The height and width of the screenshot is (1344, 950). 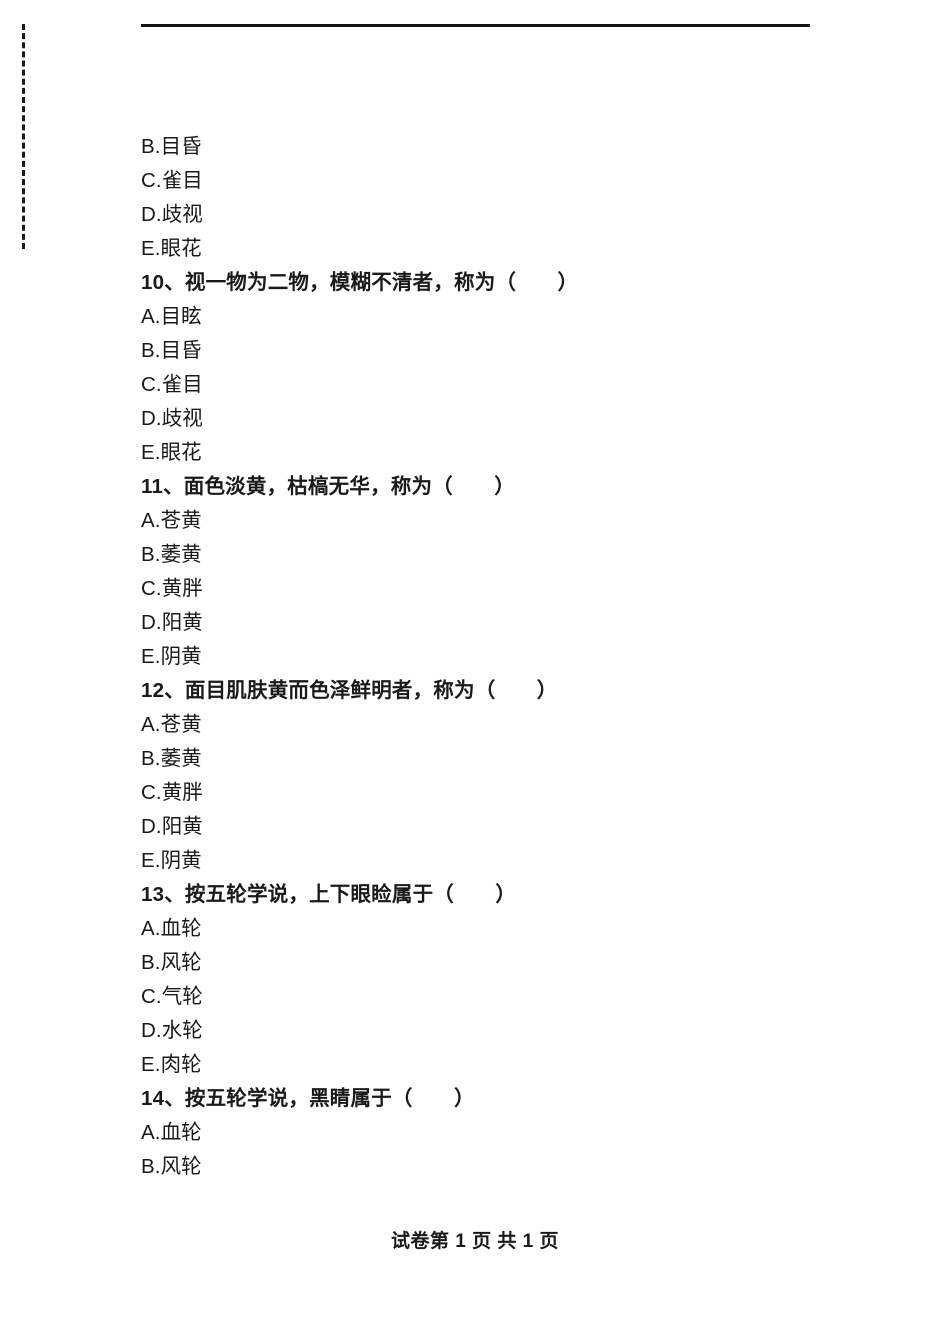 I want to click on binding-dashed-line, so click(x=23, y=136).